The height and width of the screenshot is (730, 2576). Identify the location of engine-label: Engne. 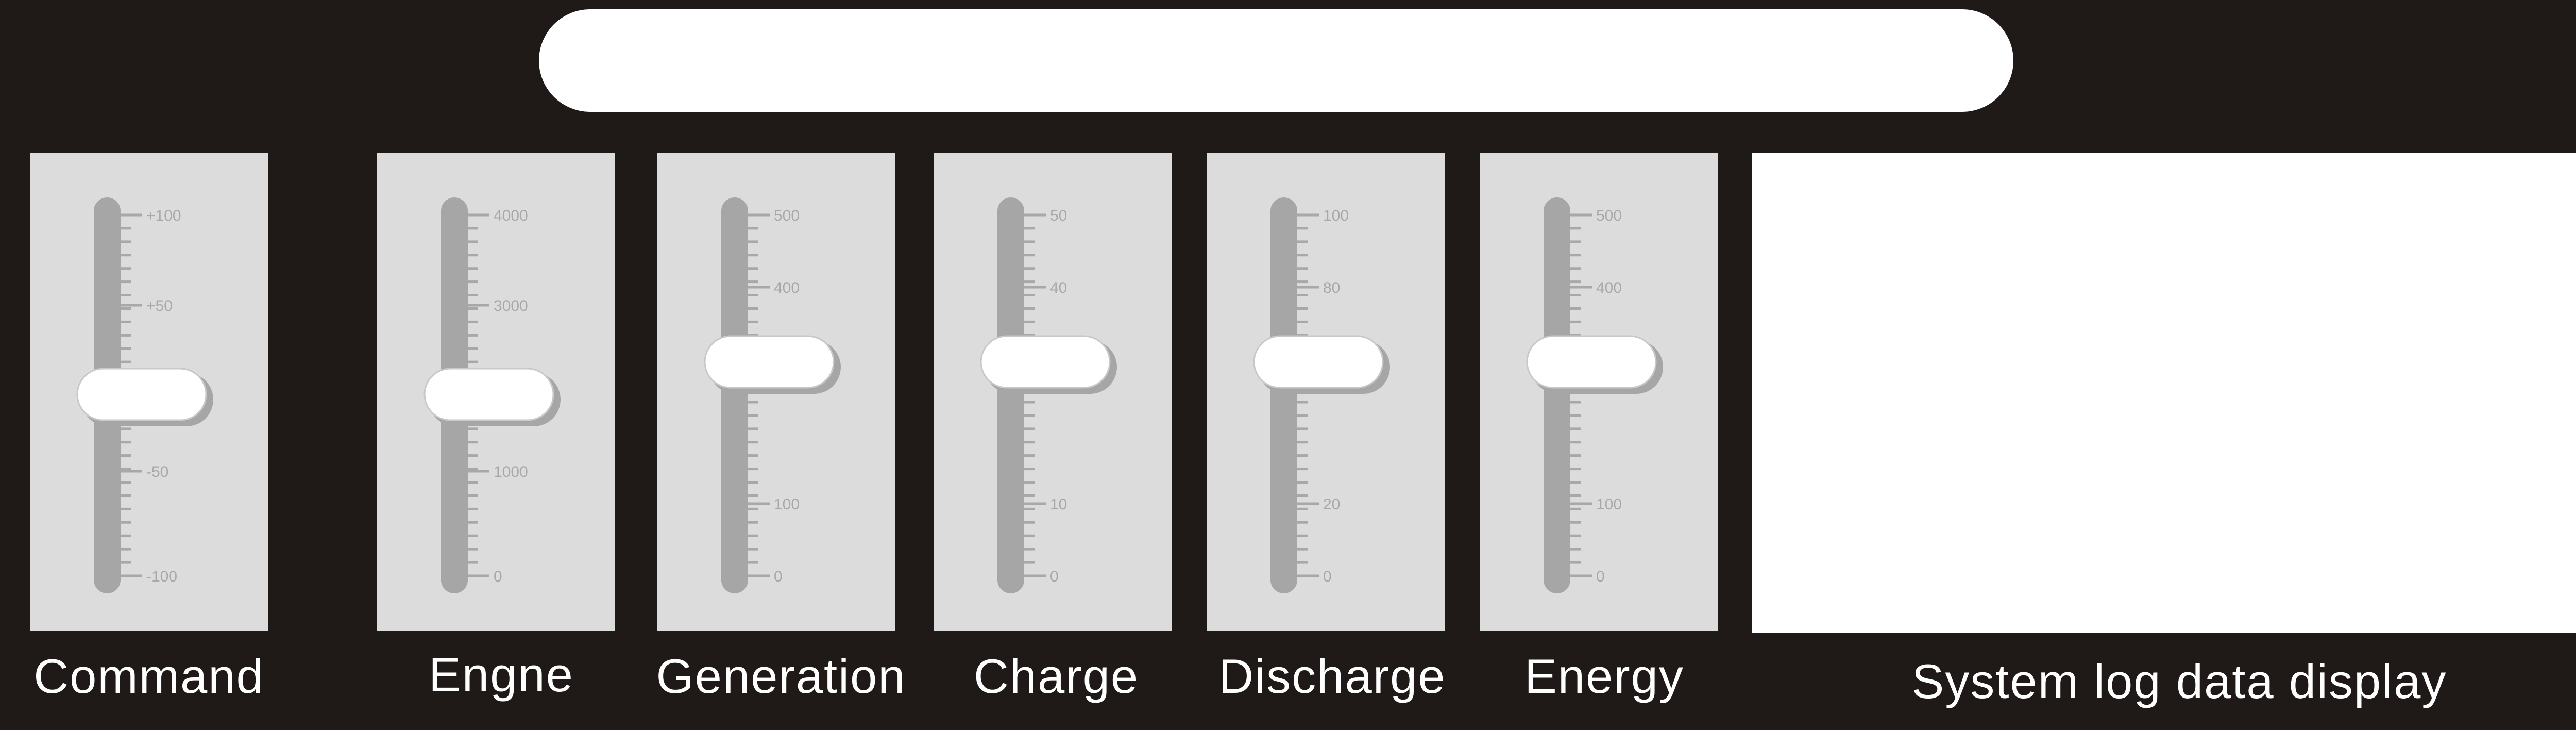
(501, 675).